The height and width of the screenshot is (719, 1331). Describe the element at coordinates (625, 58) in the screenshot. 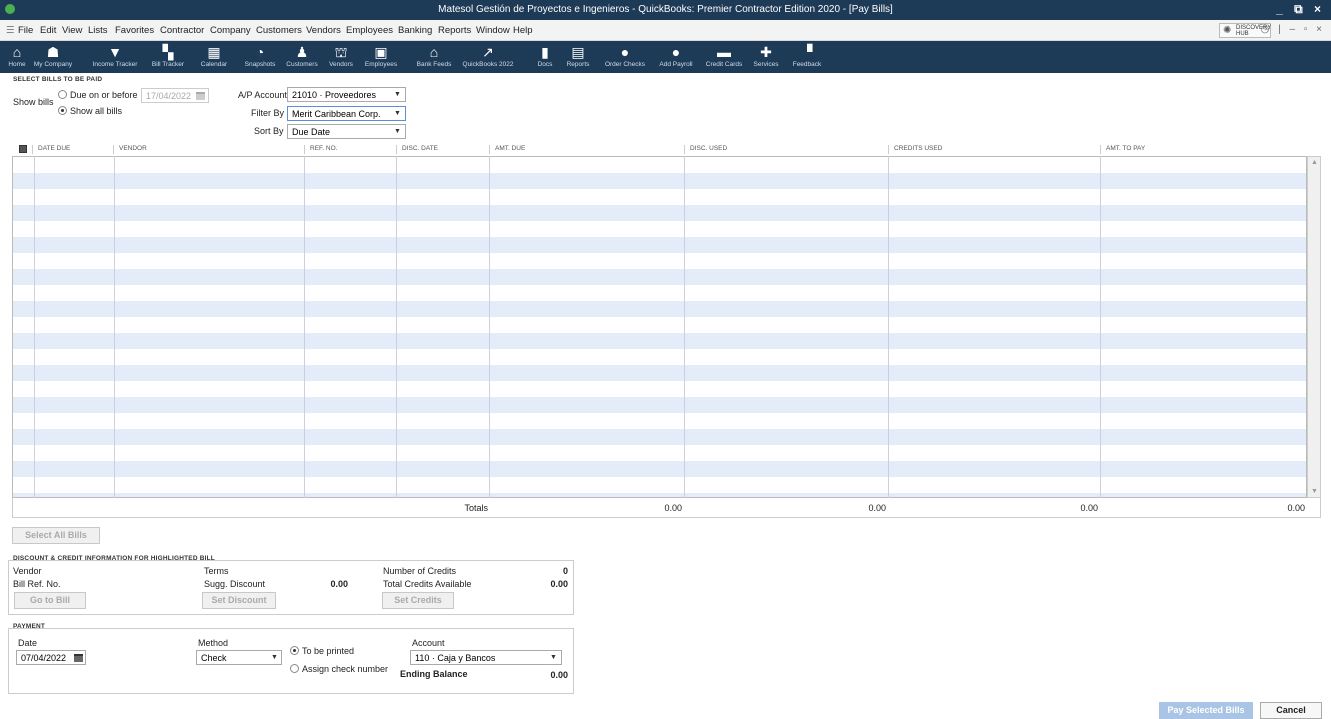

I see `toolbar-order-checks: ● Order Checks` at that location.